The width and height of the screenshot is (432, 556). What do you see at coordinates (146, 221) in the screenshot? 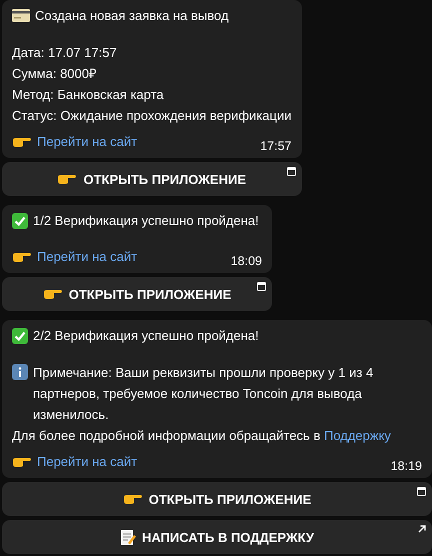
I see `message-title: 1/2 Верификация успешно пройдена!` at bounding box center [146, 221].